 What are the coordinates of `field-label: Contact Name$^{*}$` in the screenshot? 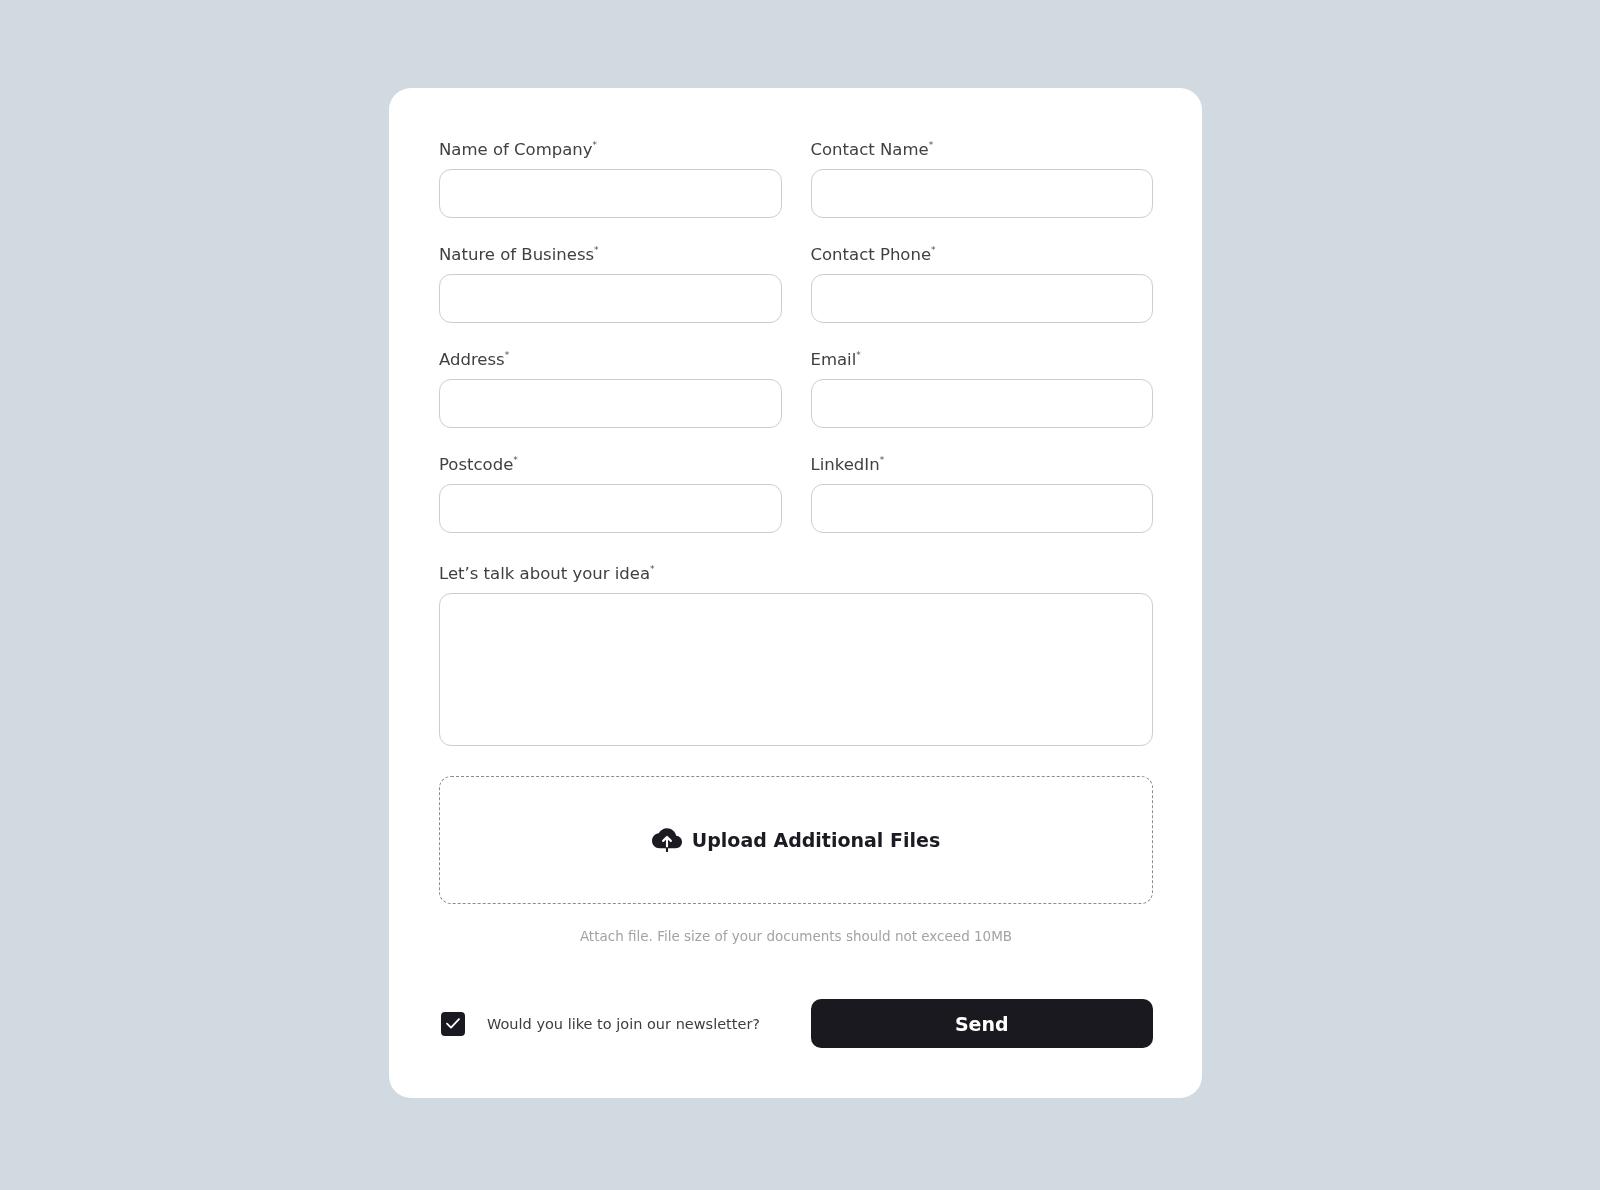 It's located at (872, 150).